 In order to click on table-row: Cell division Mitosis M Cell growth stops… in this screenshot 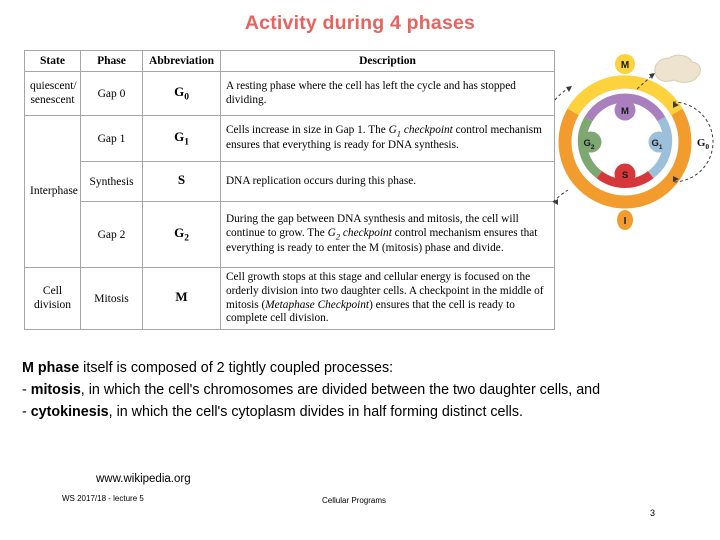, I will do `click(289, 298)`.